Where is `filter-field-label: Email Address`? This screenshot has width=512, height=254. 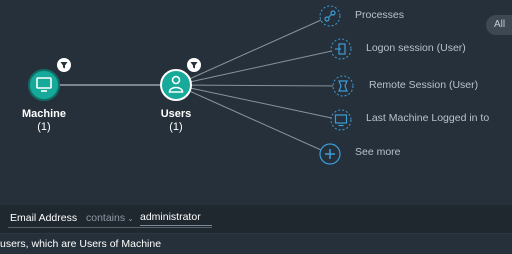 filter-field-label: Email Address is located at coordinates (43, 218).